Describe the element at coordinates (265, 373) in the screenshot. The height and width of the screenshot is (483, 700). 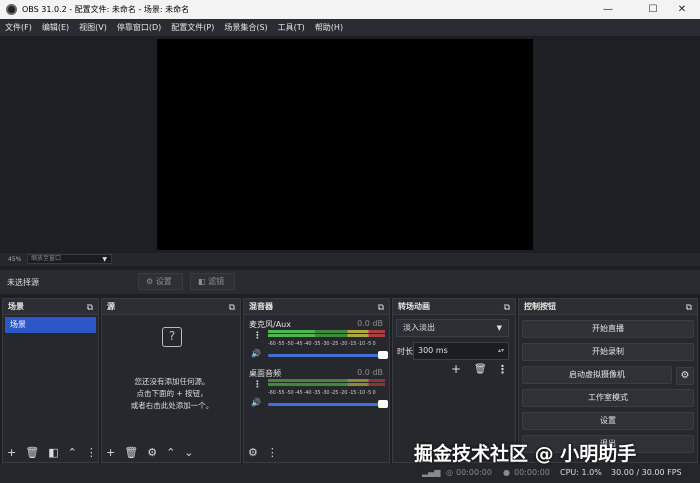
I see `mixer-channel-name: 桌面音频` at that location.